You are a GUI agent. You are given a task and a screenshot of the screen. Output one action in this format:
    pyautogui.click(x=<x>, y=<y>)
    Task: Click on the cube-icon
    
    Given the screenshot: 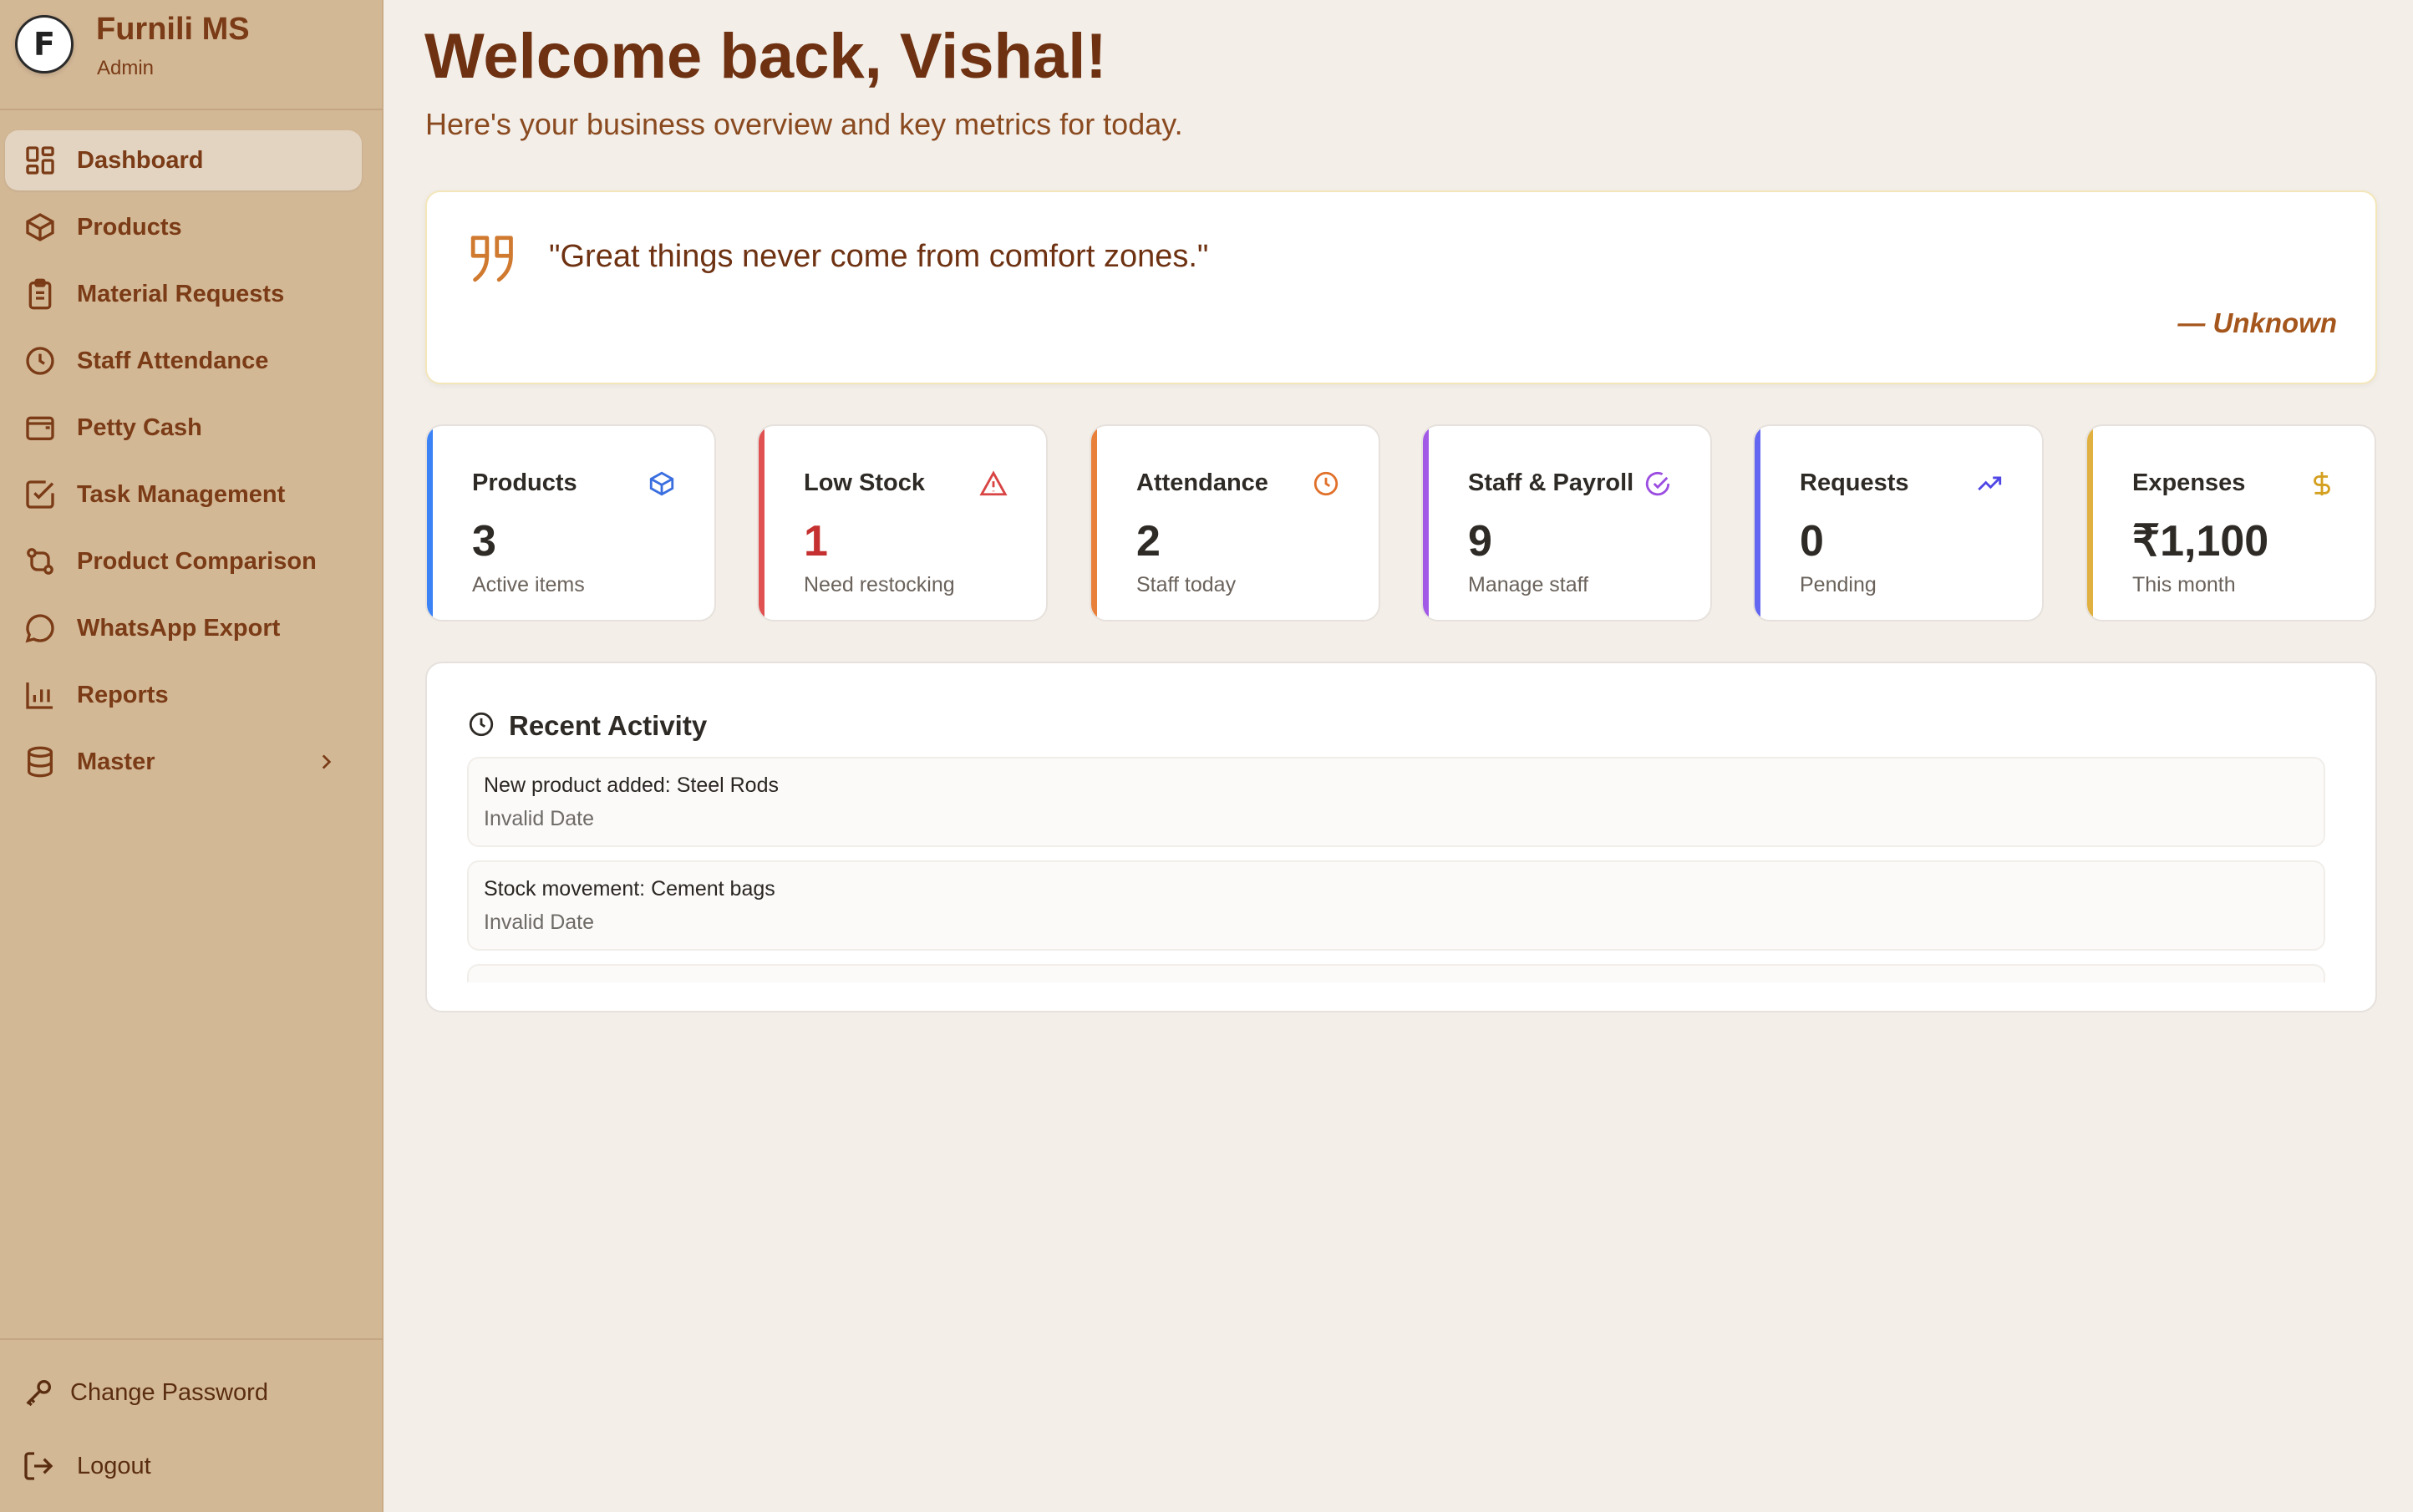 What is the action you would take?
    pyautogui.click(x=661, y=483)
    